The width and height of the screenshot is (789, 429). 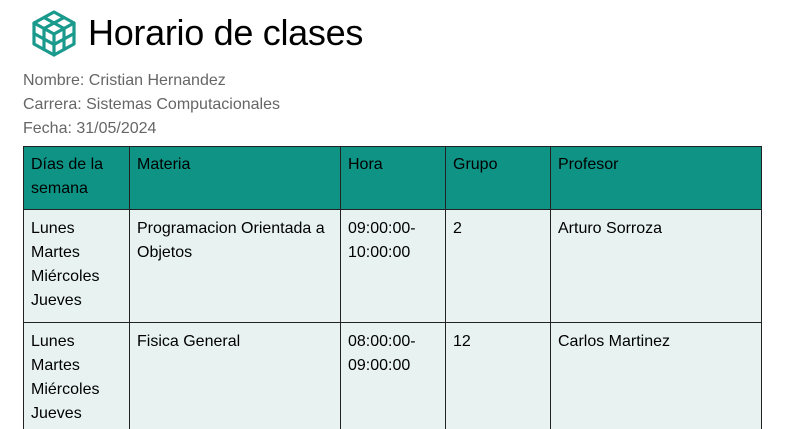 I want to click on time-cell: 09:00:00-10:00:00, so click(x=393, y=266).